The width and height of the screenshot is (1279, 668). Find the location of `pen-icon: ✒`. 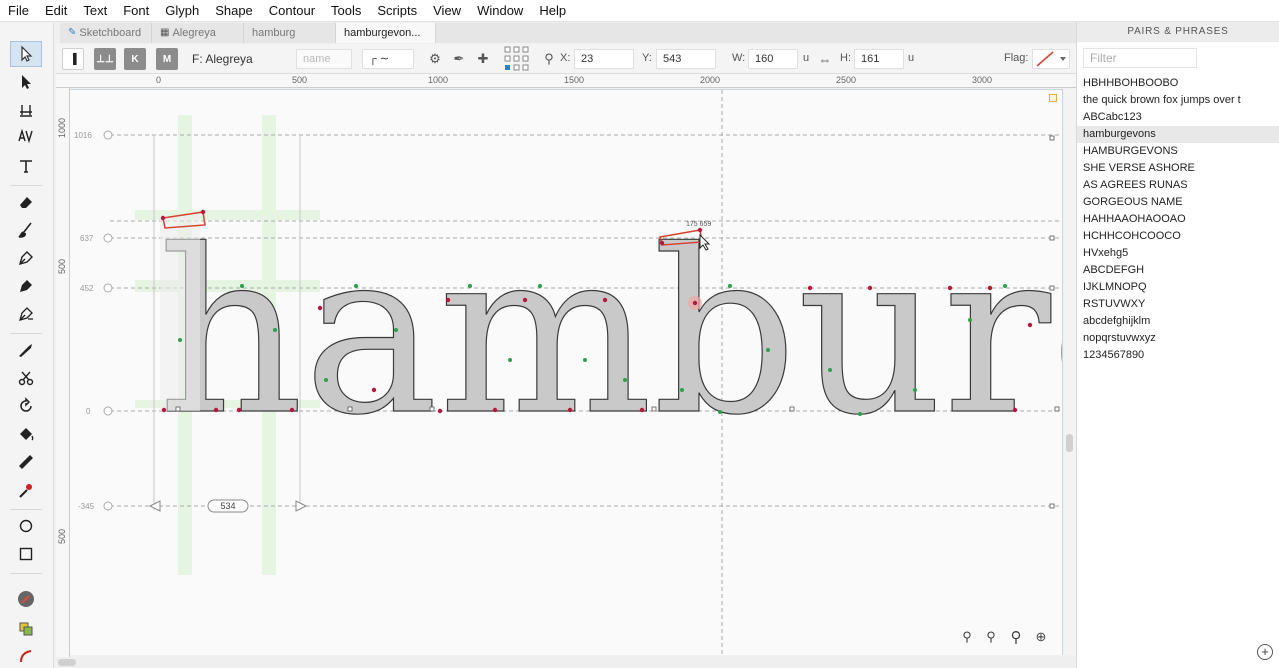

pen-icon: ✒ is located at coordinates (459, 59).